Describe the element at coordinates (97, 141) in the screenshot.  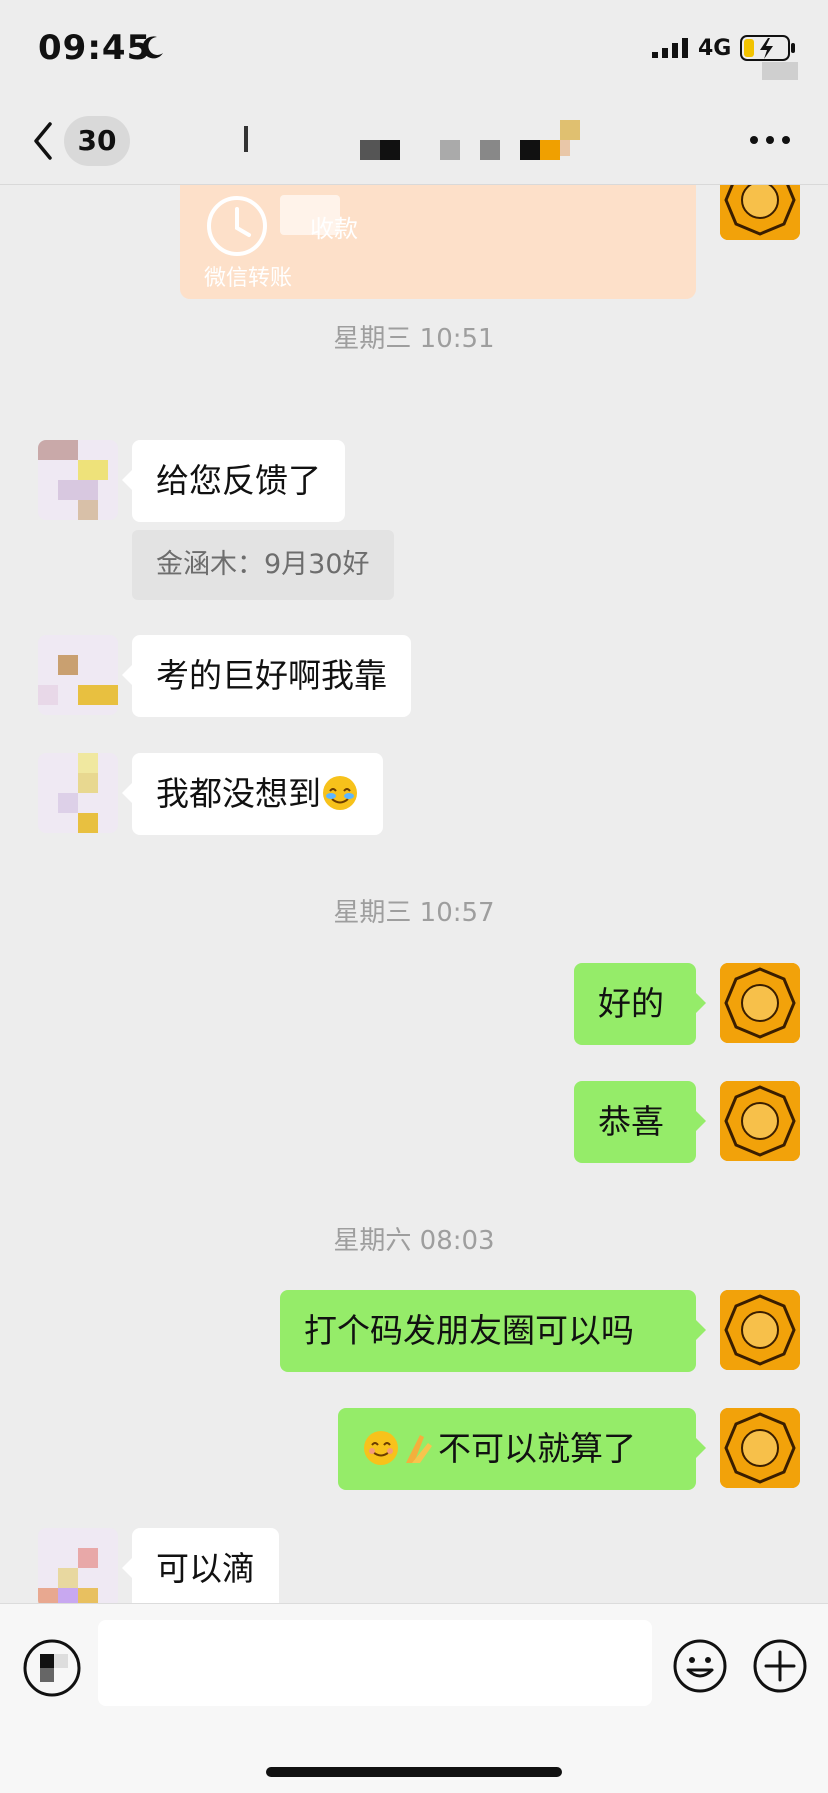
I see `unread-count-badge: 30` at that location.